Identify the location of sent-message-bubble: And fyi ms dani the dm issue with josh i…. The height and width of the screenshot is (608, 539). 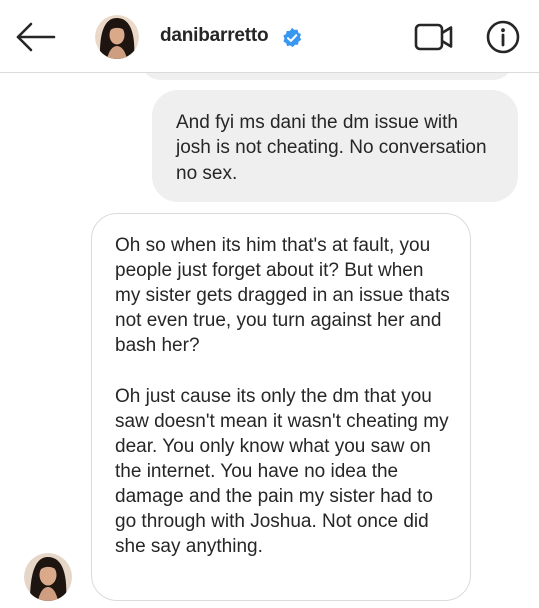
(335, 146).